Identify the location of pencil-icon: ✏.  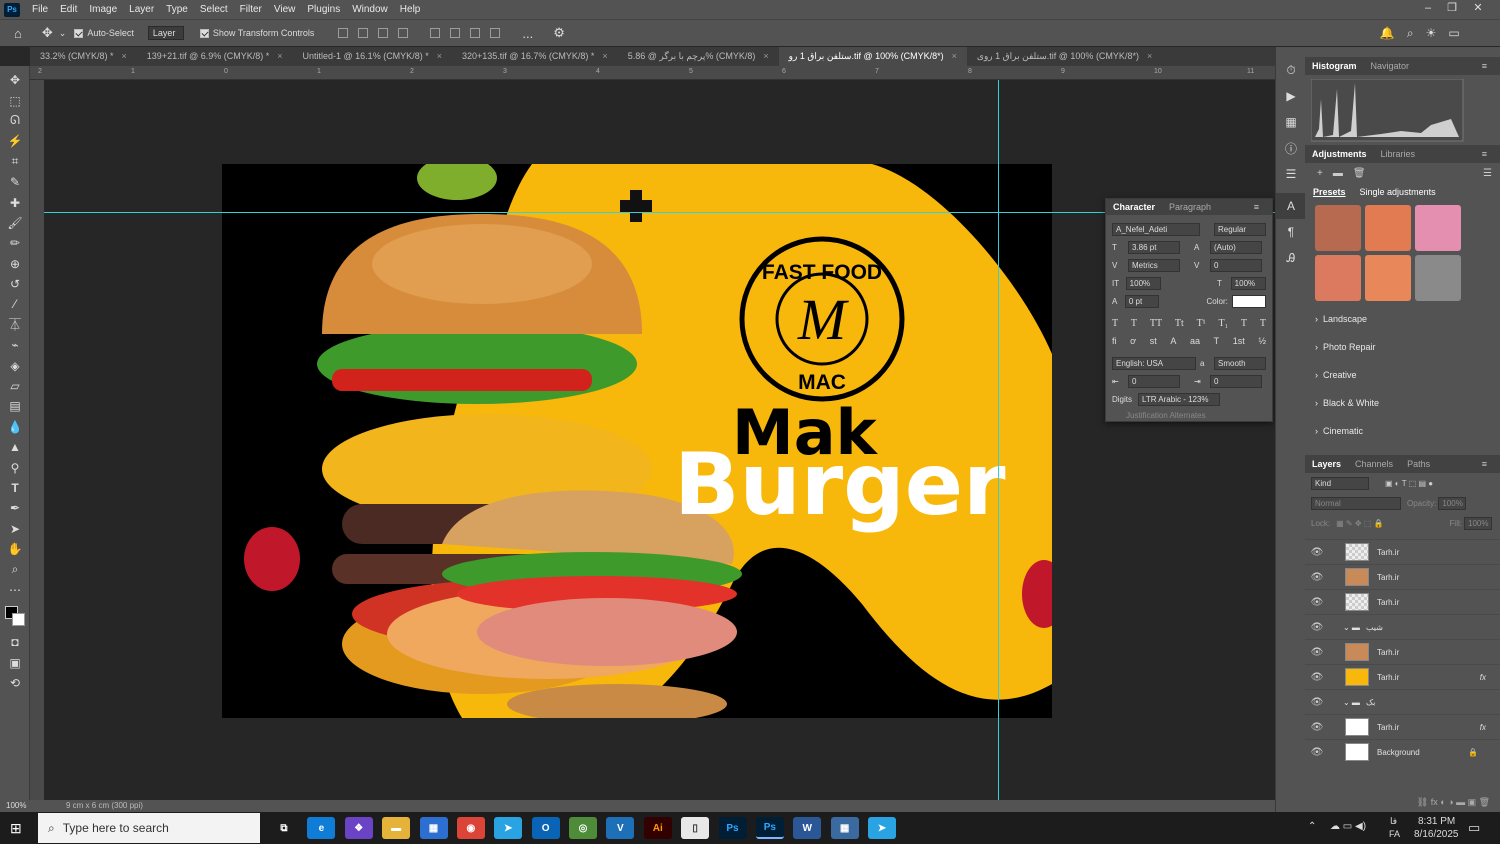
(15, 243).